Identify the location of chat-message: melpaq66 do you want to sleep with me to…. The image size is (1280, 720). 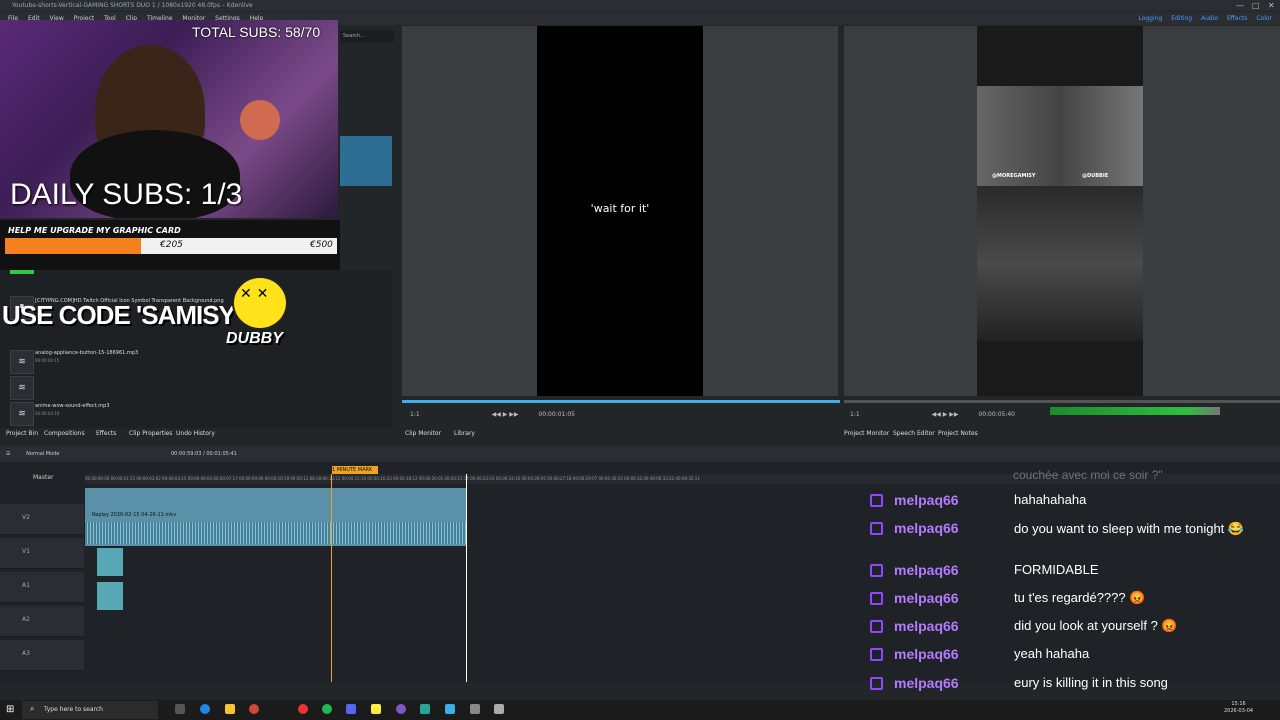
(1075, 530).